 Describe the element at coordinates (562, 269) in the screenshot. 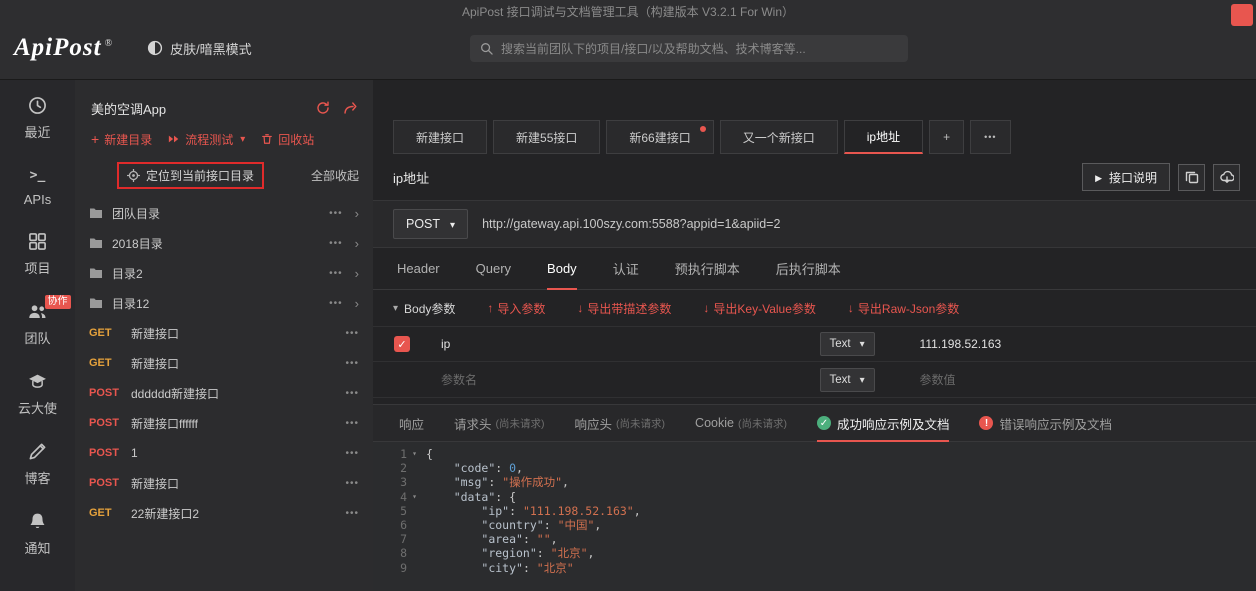

I see `tab-body: Body` at that location.